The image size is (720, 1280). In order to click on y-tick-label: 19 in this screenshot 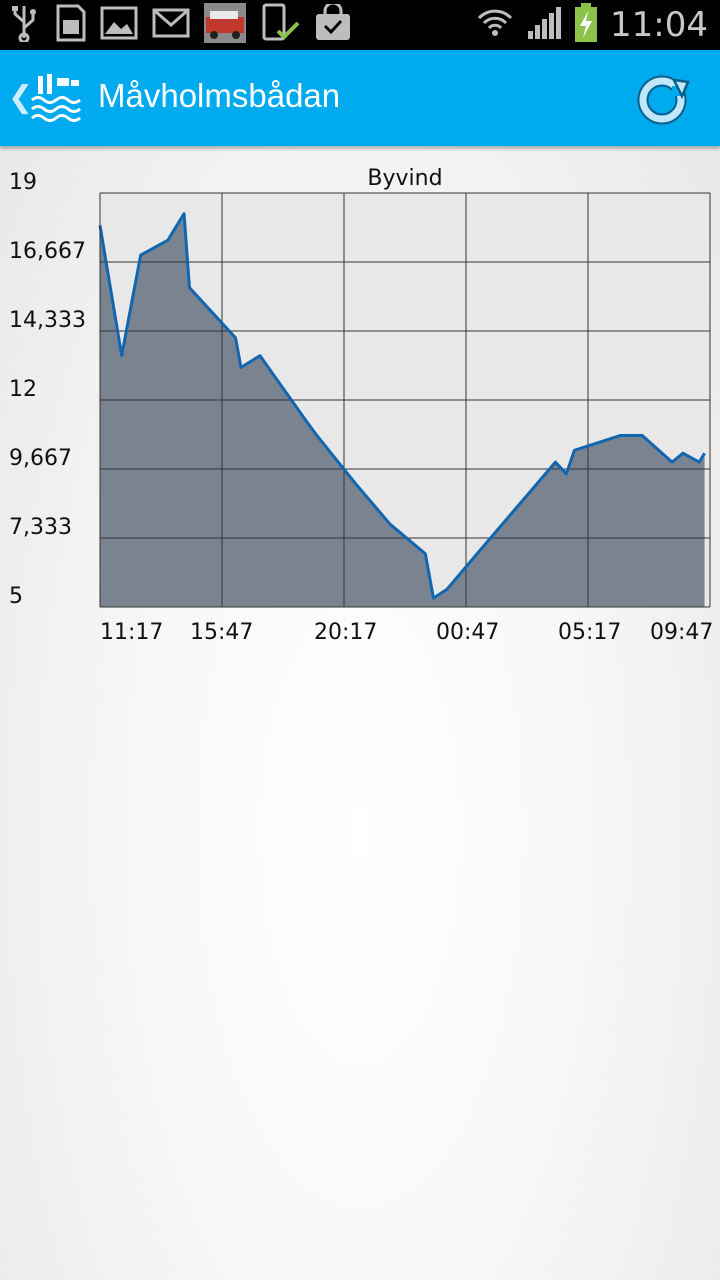, I will do `click(23, 182)`.